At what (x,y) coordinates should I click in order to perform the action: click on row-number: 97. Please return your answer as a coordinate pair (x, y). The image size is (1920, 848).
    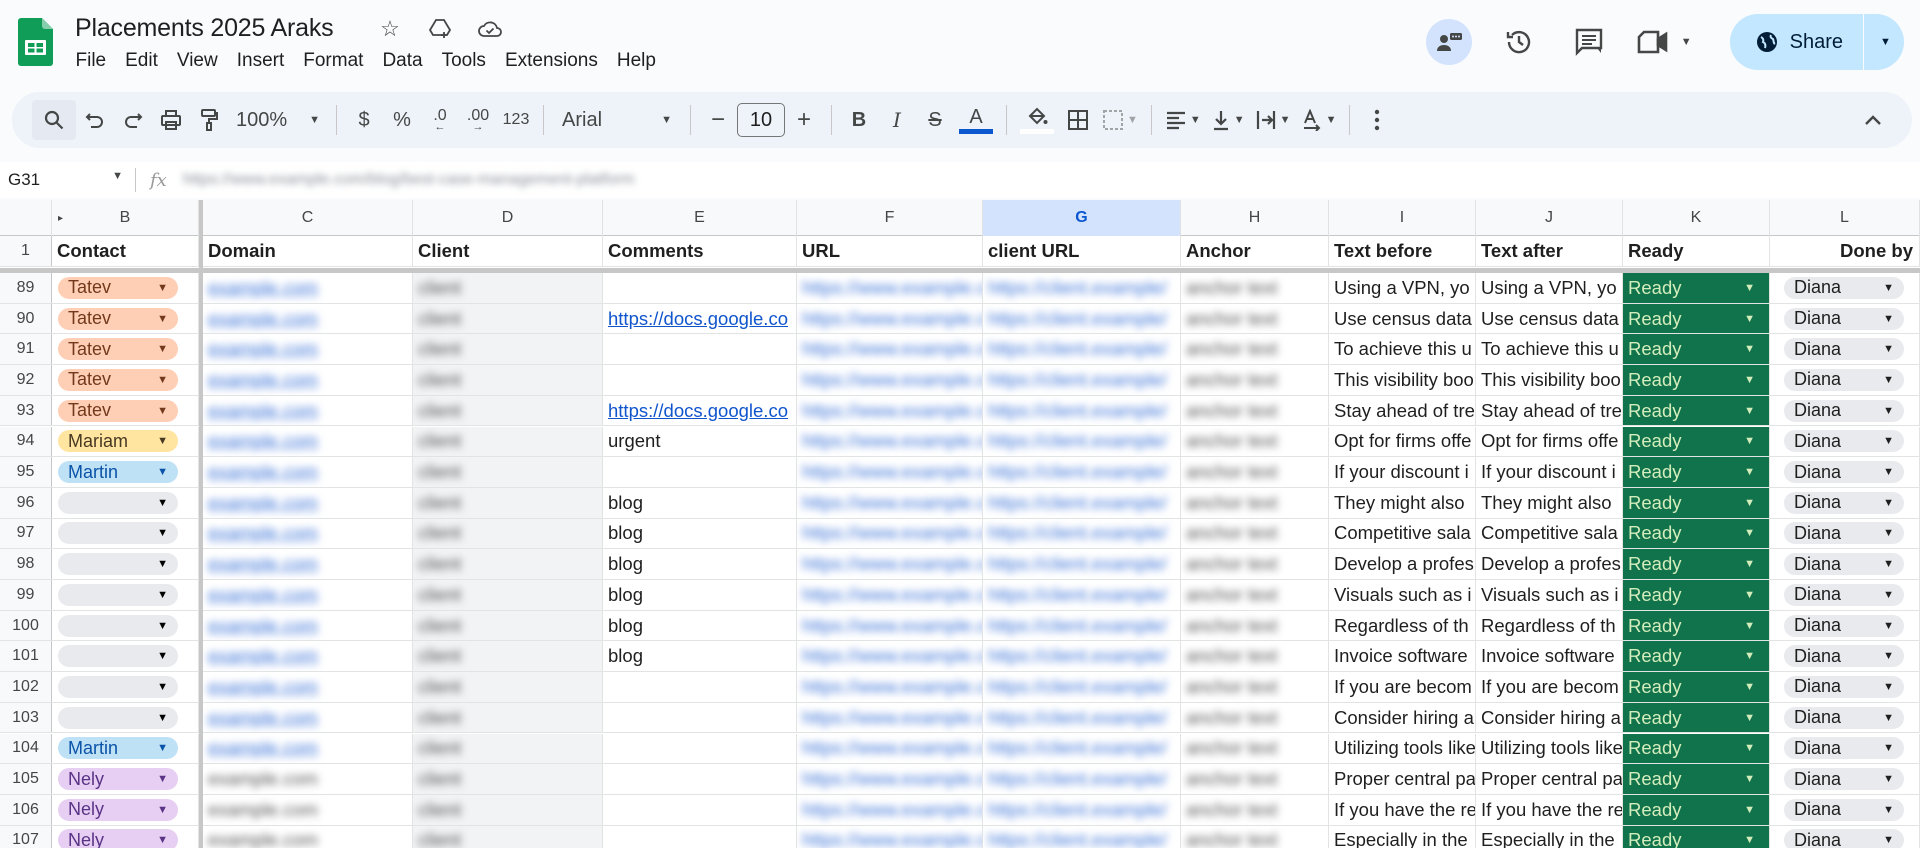
    Looking at the image, I should click on (26, 533).